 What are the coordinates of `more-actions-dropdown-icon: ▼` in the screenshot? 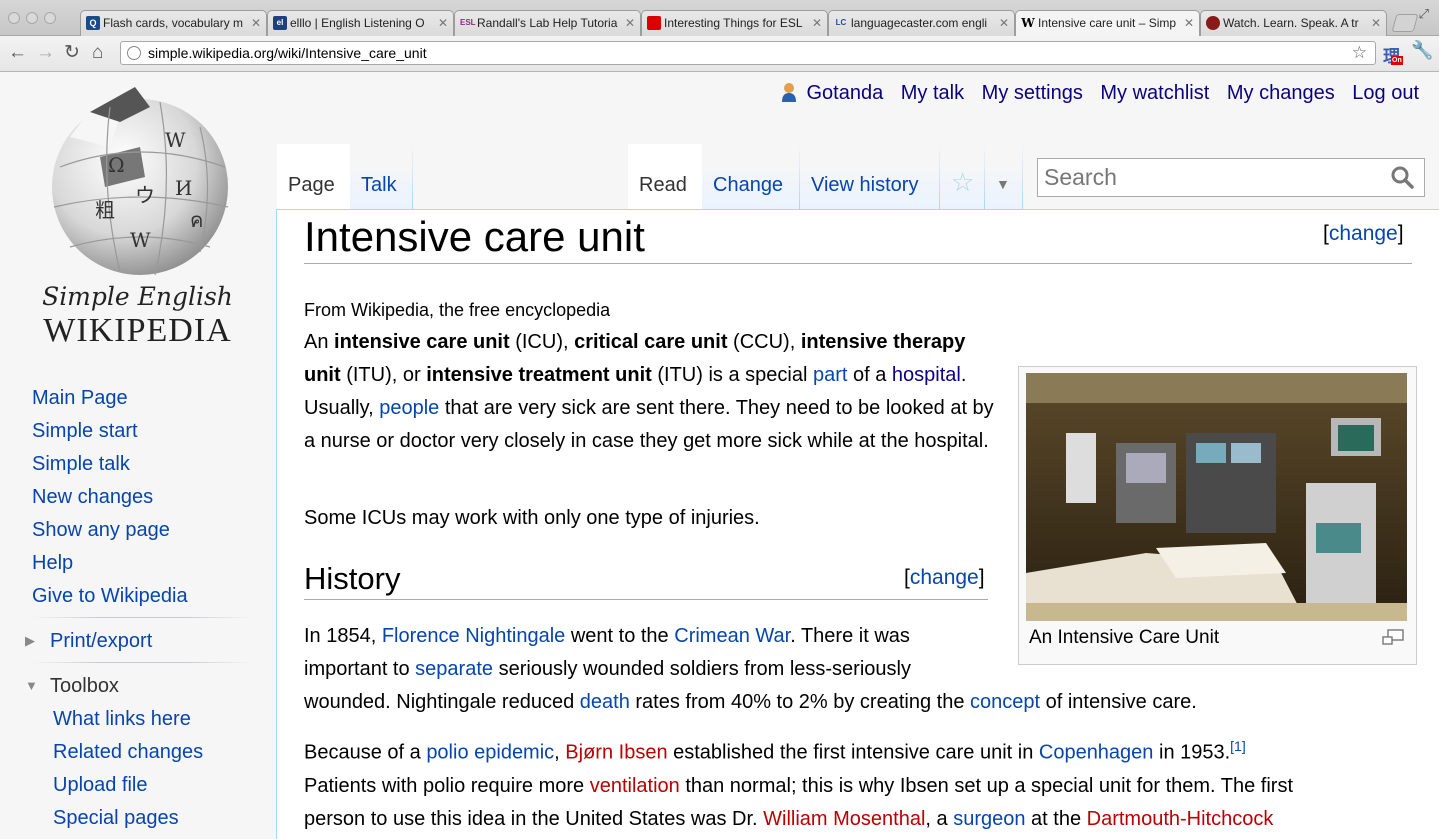 It's located at (1004, 177).